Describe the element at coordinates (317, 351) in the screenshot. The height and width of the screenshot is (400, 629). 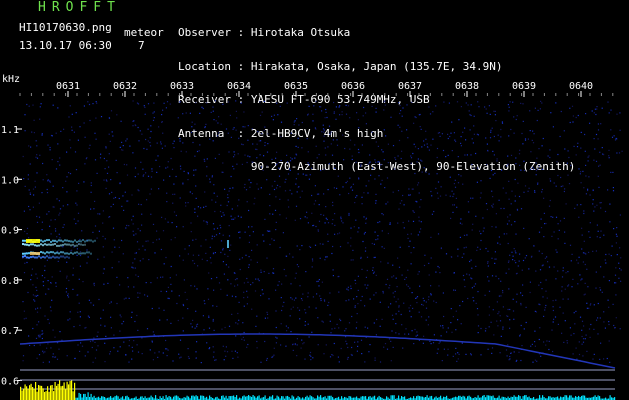
I see `carrier-trace` at that location.